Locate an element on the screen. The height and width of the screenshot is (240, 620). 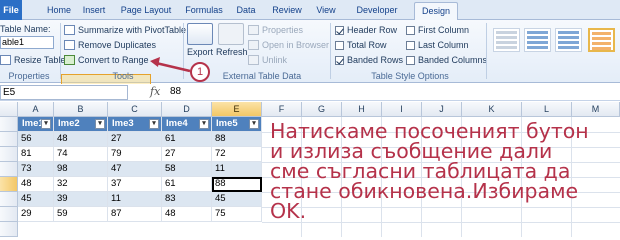
table-cell: 87 is located at coordinates (135, 214).